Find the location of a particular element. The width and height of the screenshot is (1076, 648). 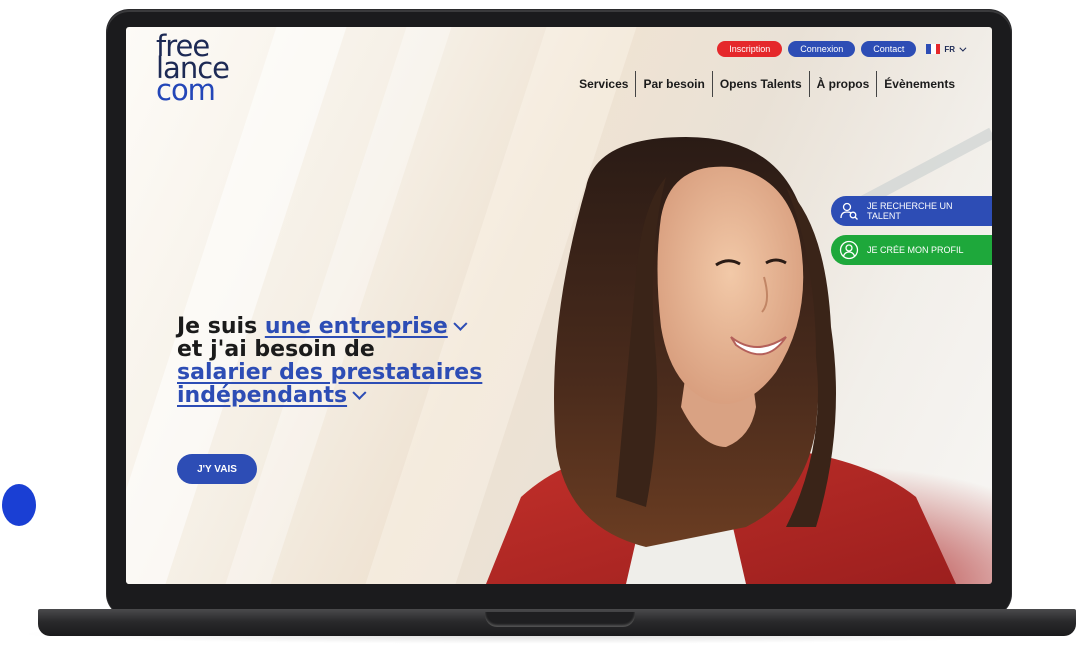

language-selector: FR is located at coordinates (946, 49).